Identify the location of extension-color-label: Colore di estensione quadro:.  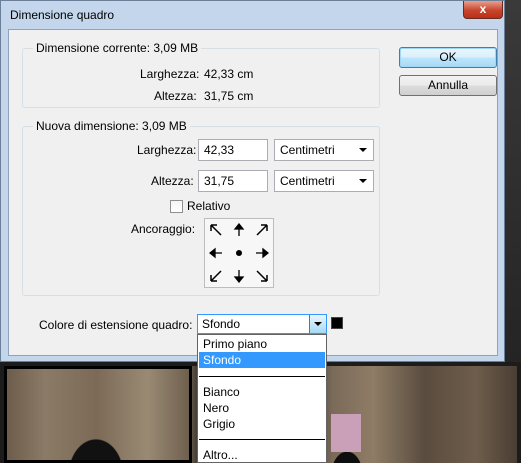
(116, 325).